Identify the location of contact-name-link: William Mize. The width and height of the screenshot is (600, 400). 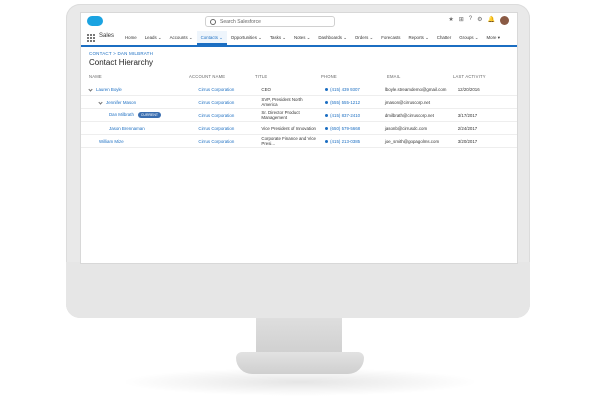
(111, 141).